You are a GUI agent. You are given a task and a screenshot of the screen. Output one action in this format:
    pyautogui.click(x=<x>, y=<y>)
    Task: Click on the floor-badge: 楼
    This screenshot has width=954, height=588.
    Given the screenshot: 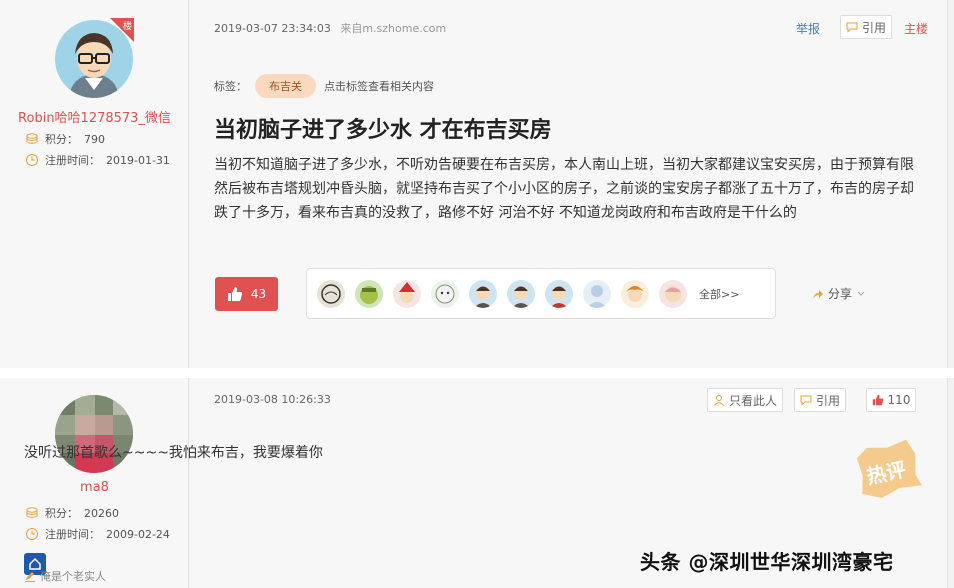 What is the action you would take?
    pyautogui.click(x=122, y=30)
    